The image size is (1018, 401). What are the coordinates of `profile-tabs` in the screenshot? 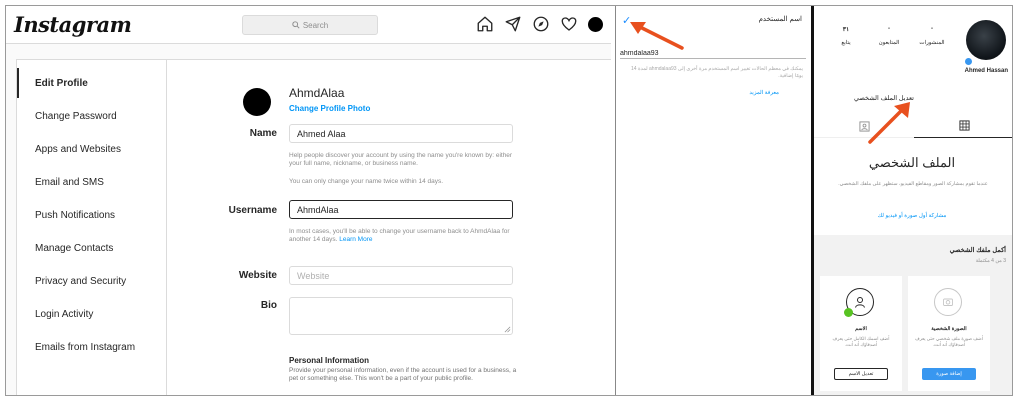 It's located at (913, 126).